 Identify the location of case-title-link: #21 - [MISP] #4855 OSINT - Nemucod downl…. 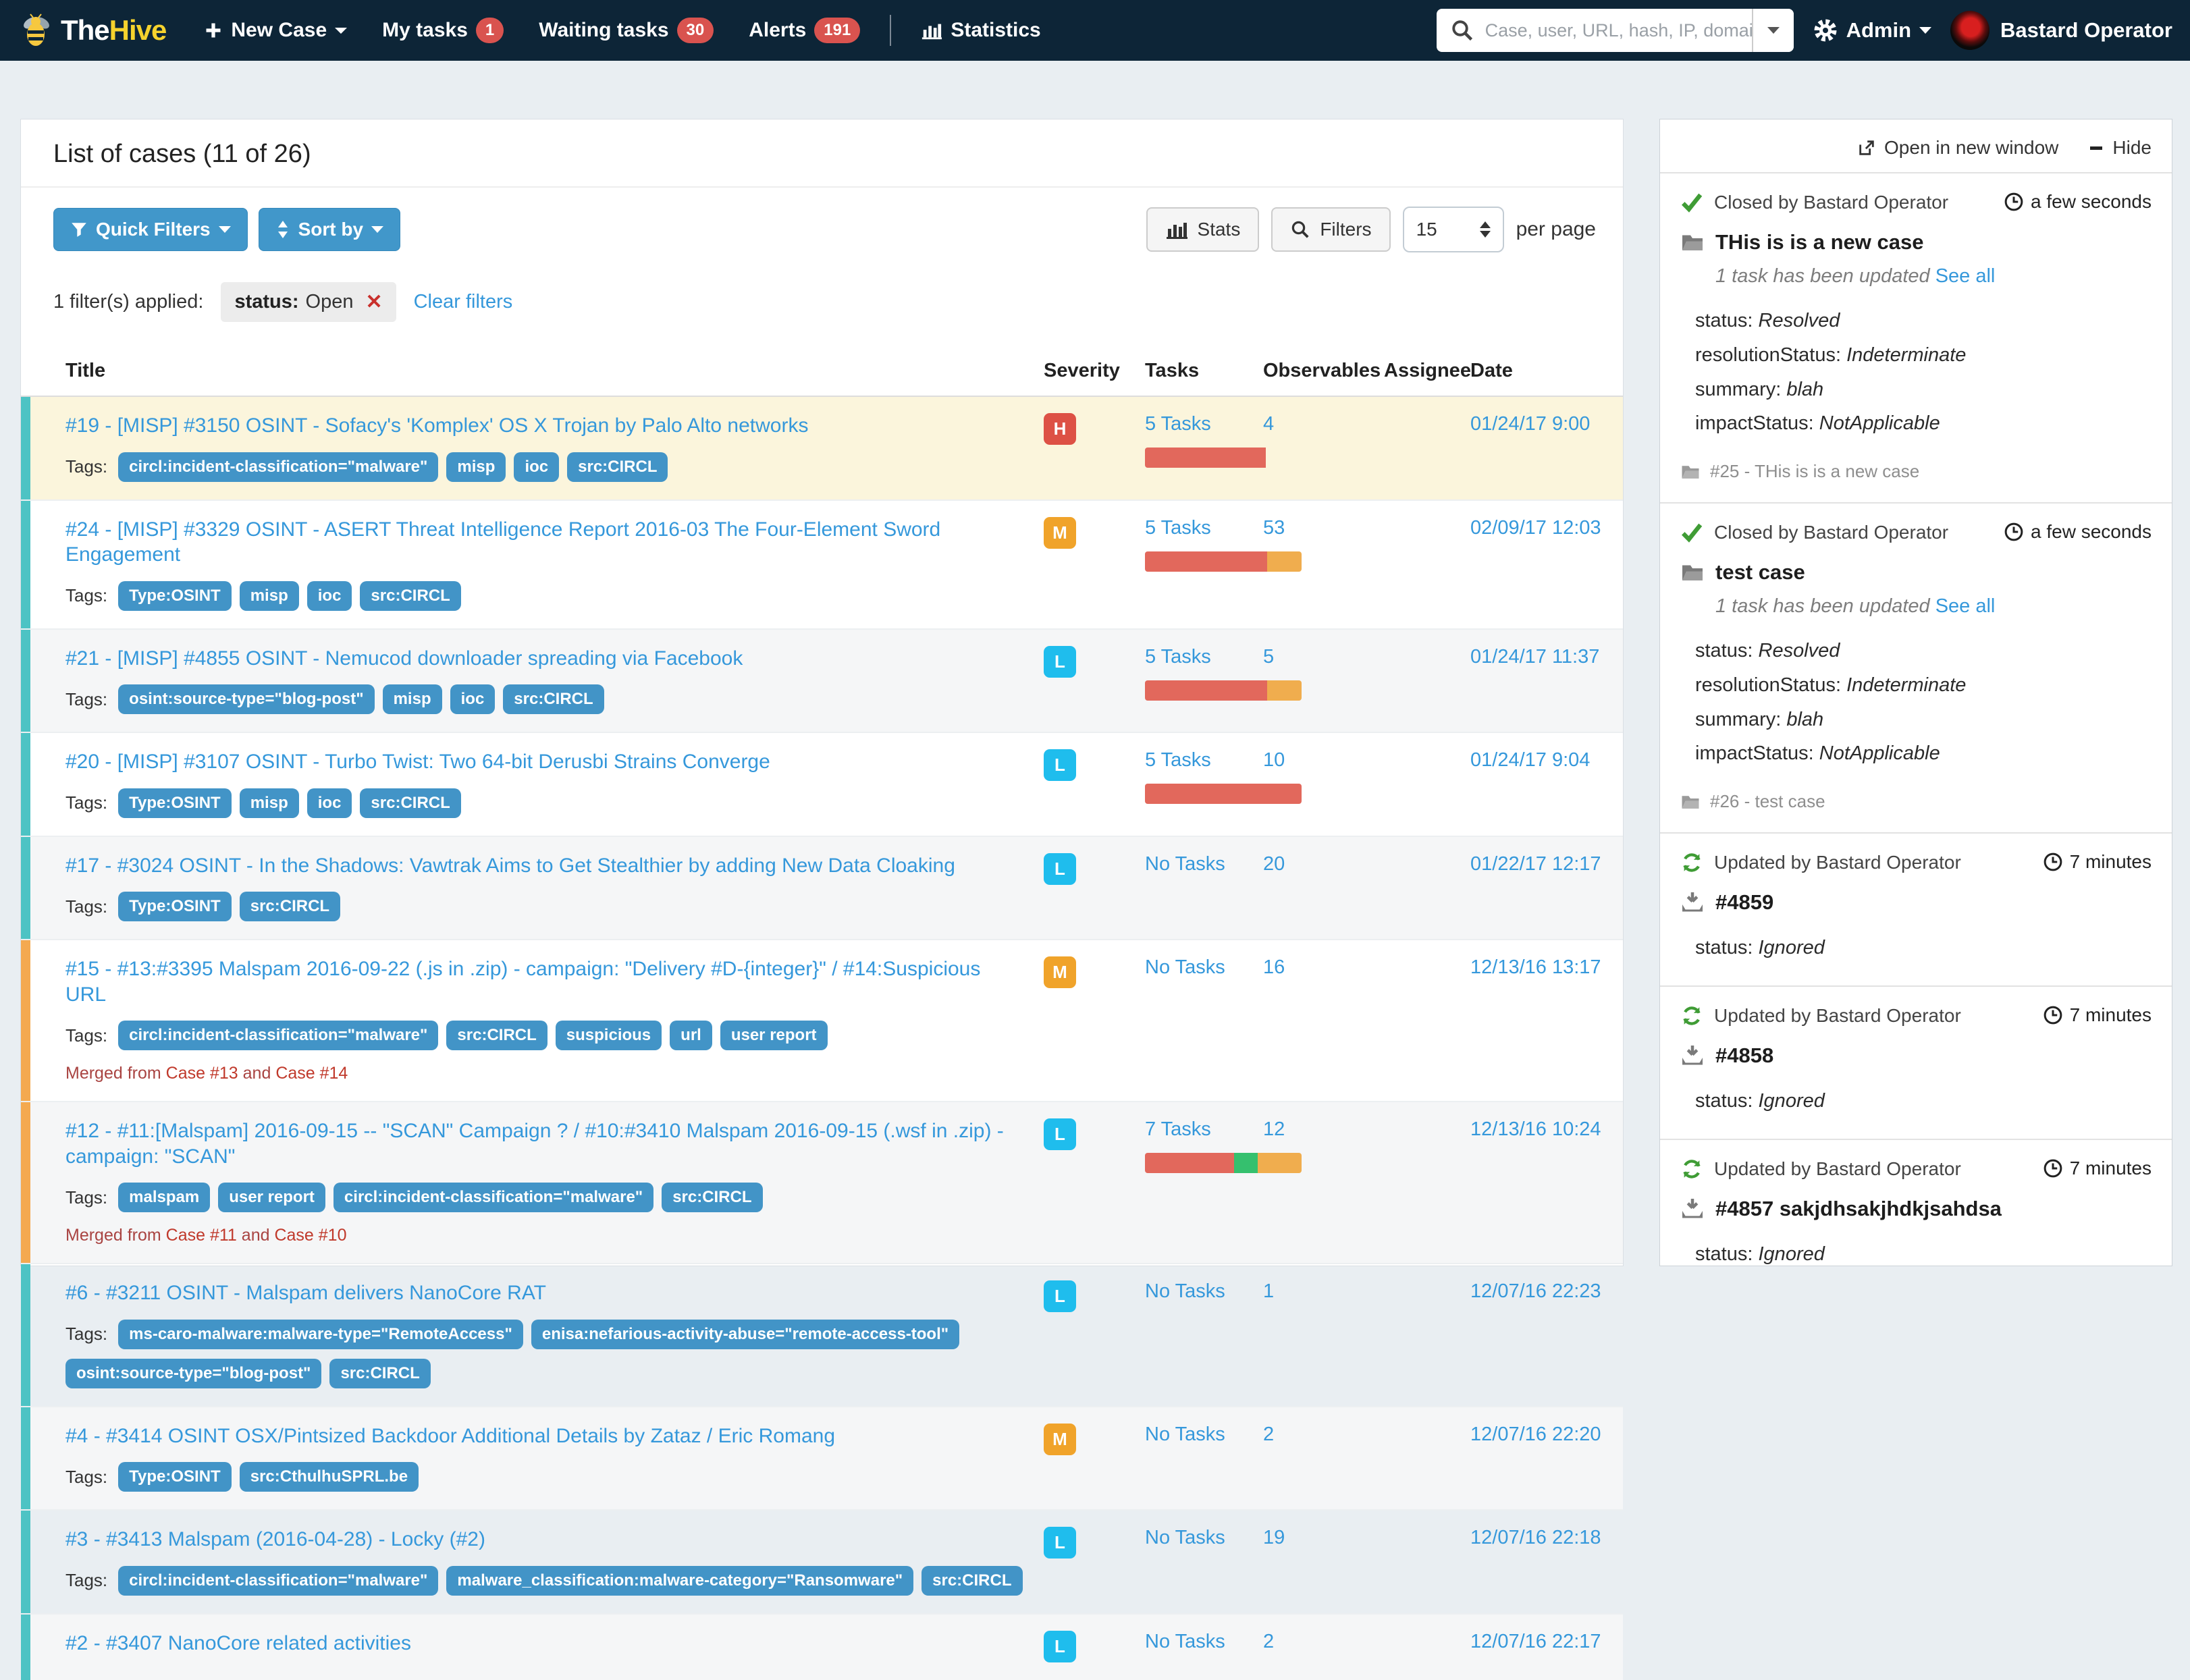
(544, 659).